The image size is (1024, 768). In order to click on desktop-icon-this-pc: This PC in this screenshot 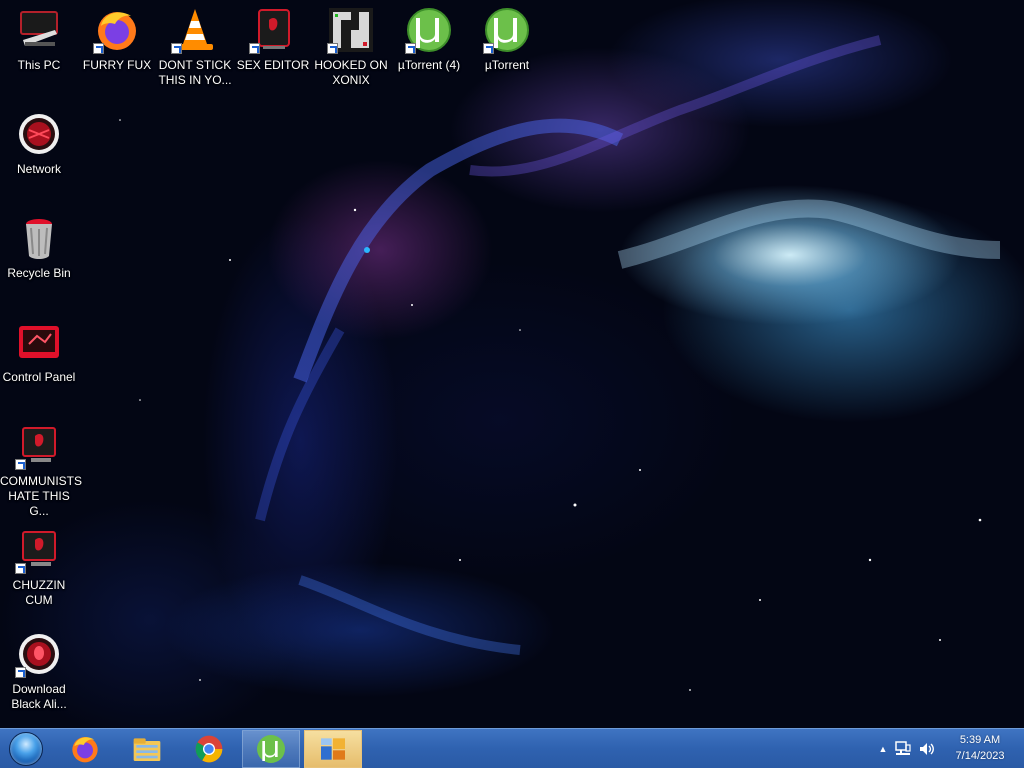, I will do `click(39, 39)`.